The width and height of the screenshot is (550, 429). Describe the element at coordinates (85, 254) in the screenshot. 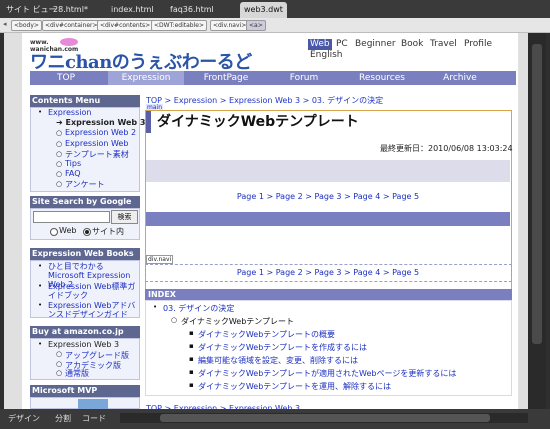

I see `books-title: Expression Web Books` at that location.